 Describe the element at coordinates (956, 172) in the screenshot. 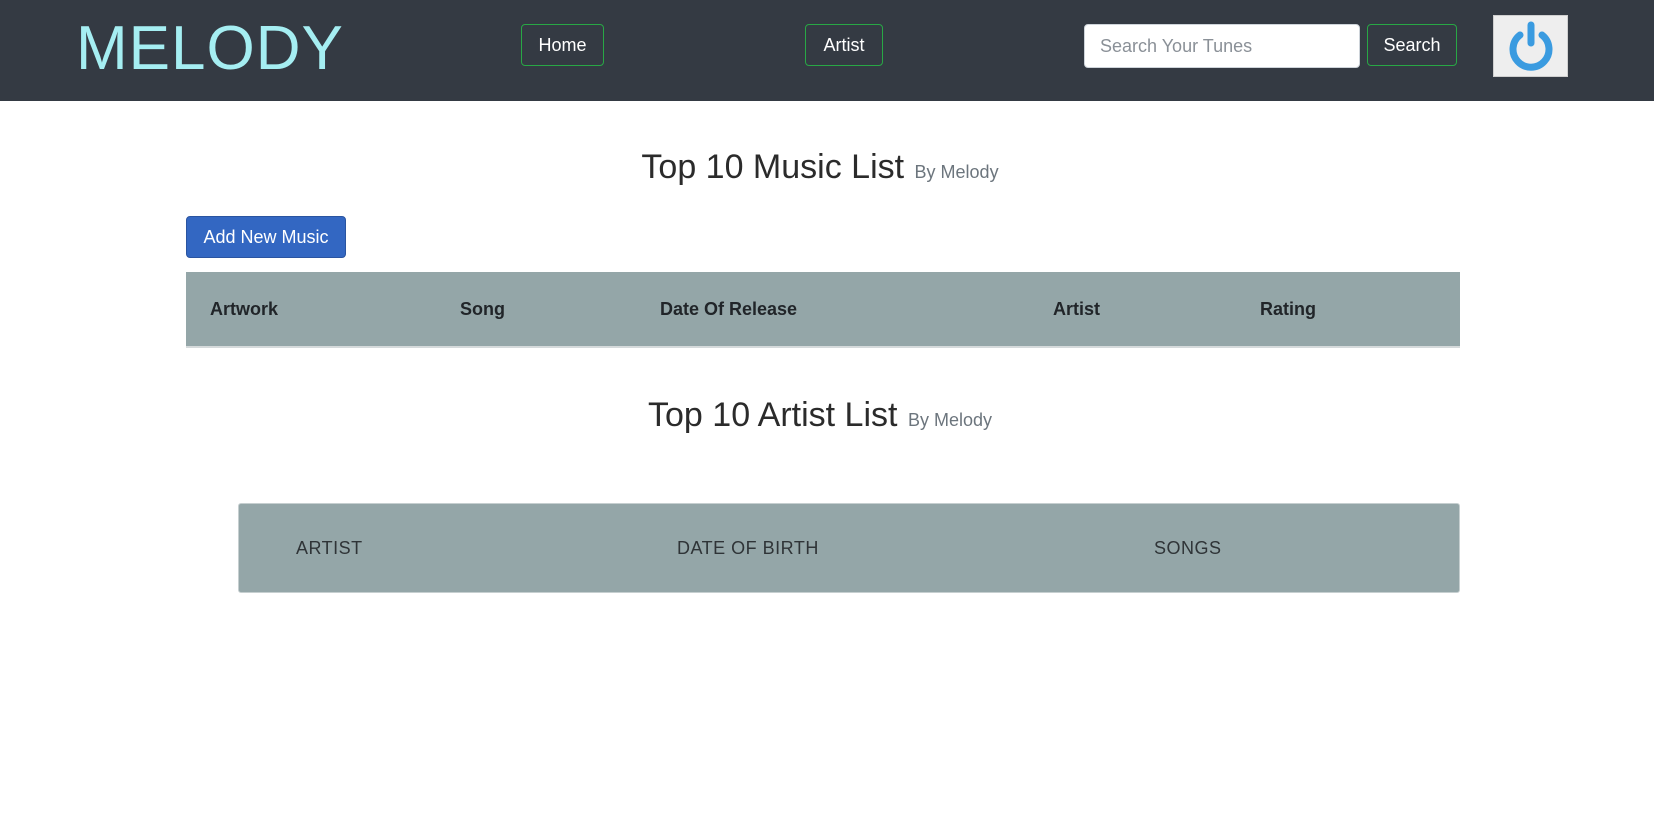

I see `music-section-subtitle: By Melody` at that location.